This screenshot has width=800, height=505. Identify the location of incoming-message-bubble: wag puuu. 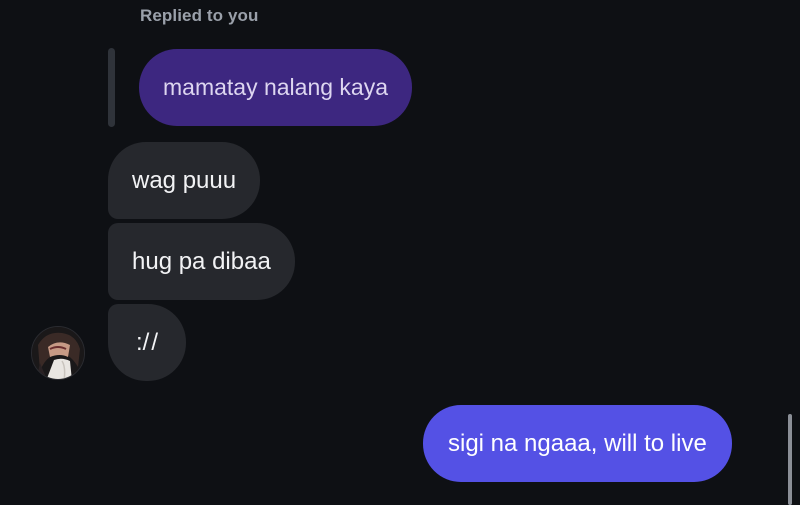
(184, 180).